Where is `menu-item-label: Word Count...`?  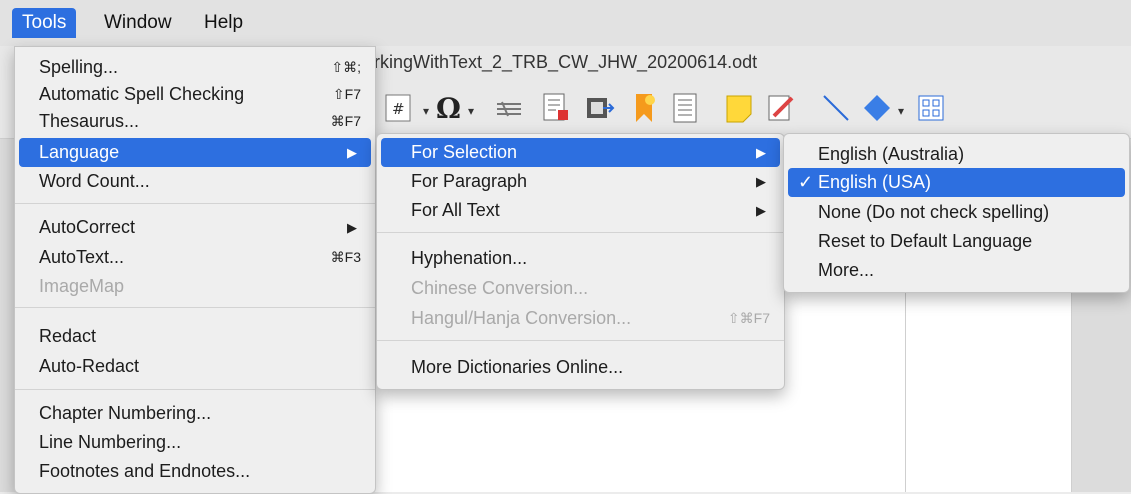 menu-item-label: Word Count... is located at coordinates (94, 181).